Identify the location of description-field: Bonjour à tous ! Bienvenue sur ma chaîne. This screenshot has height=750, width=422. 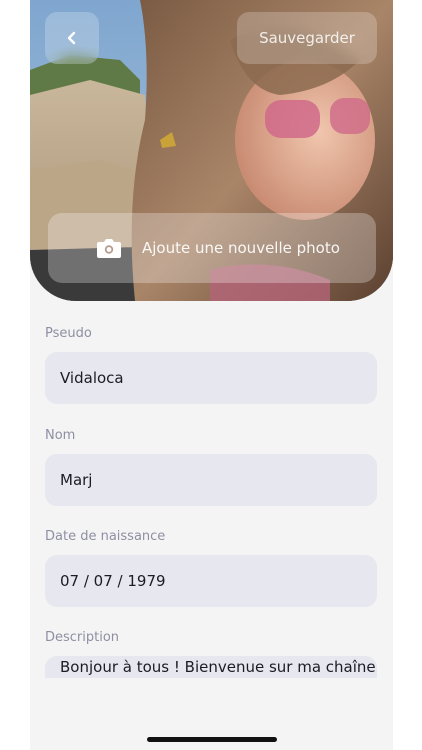
(211, 667).